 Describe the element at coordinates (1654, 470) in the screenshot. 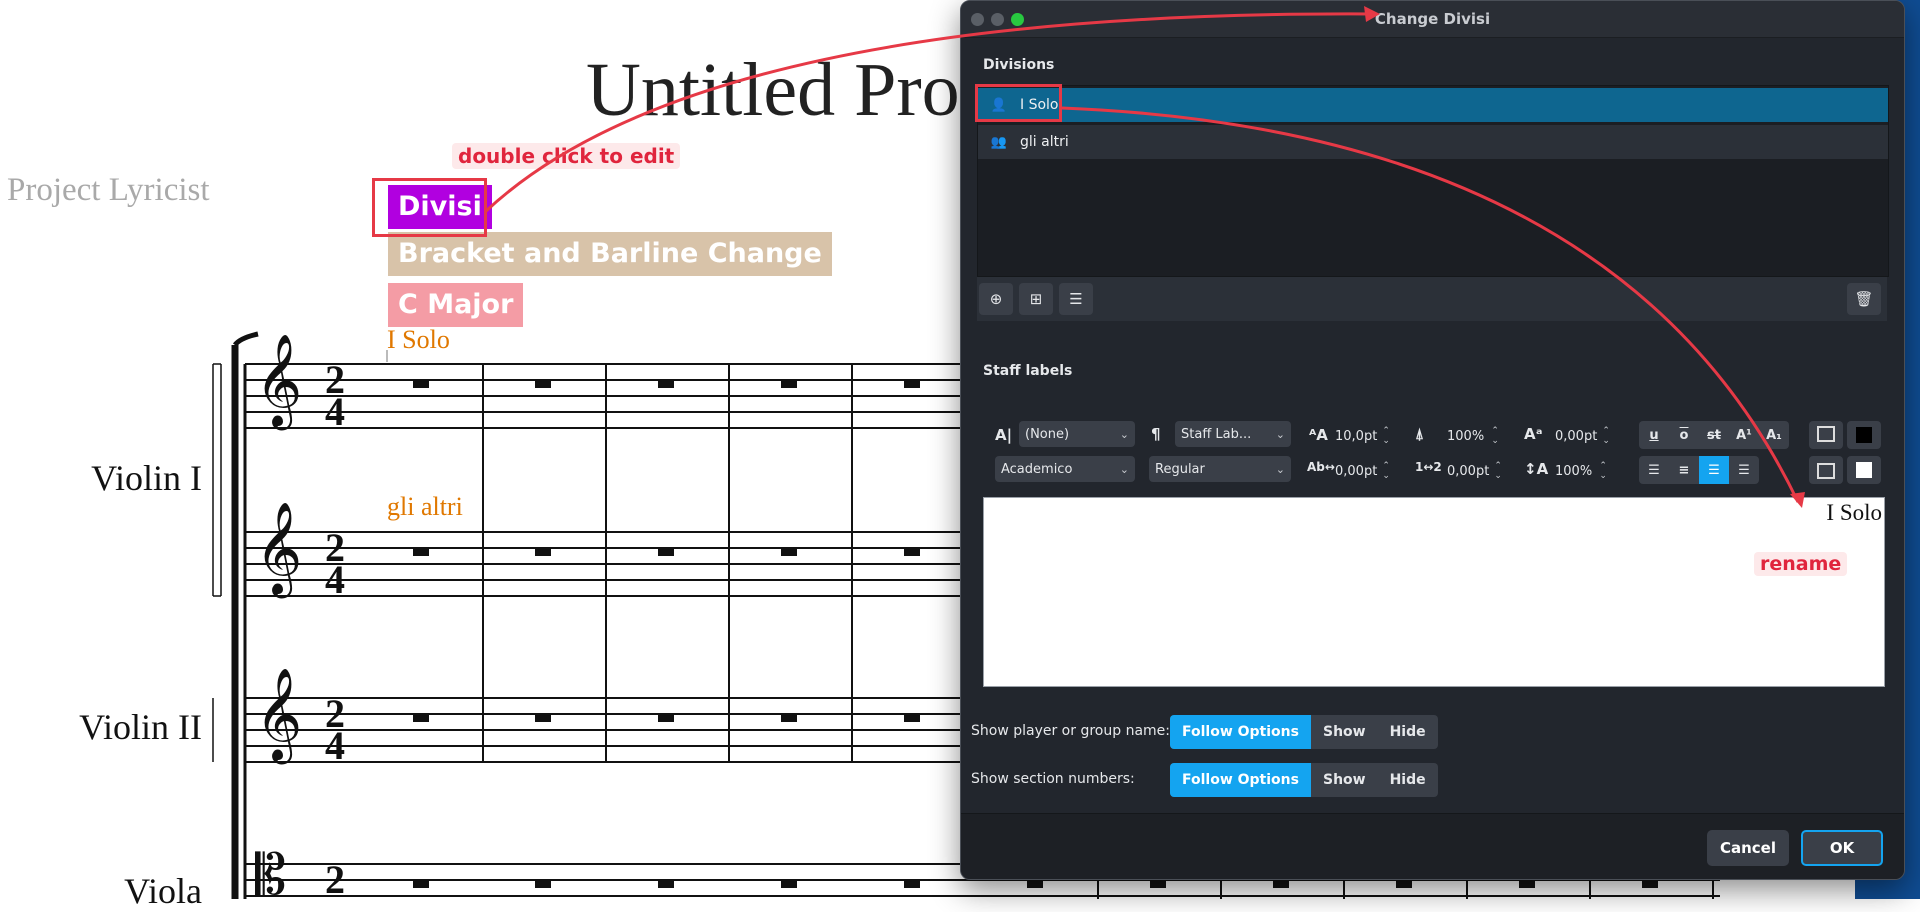

I see `align-left-button: ☰` at that location.